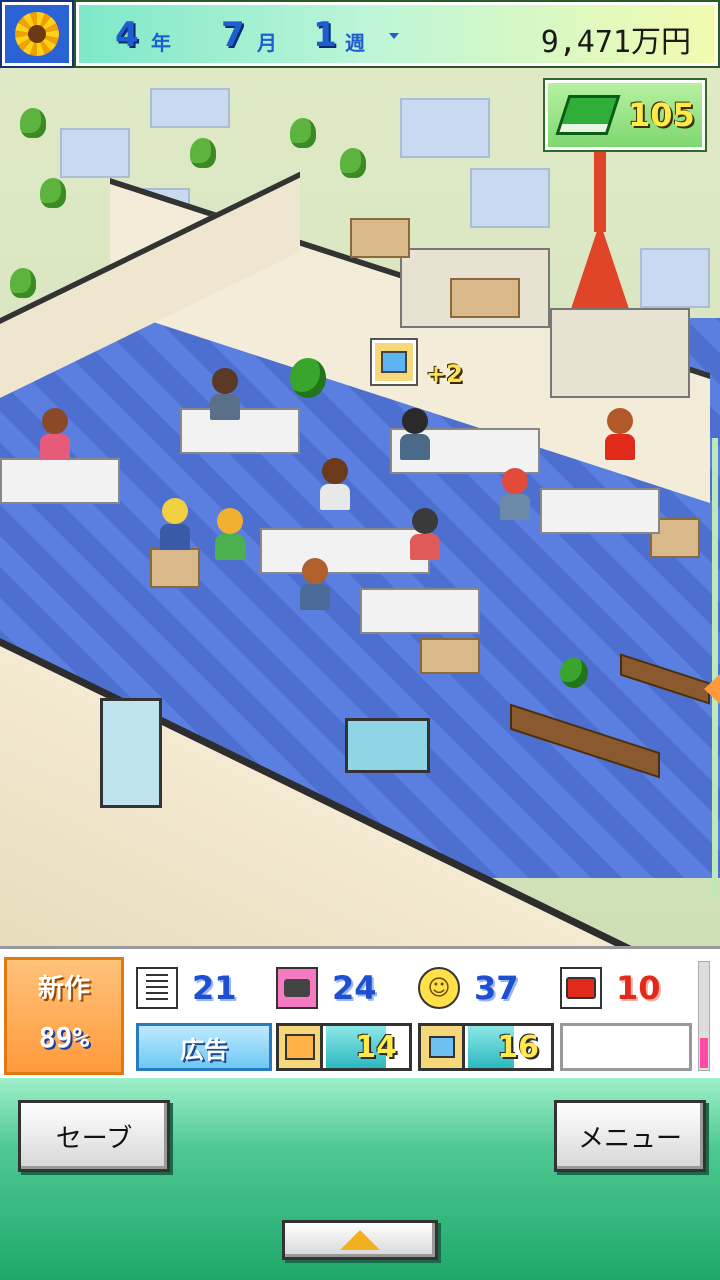 The width and height of the screenshot is (720, 1280). Describe the element at coordinates (638, 988) in the screenshot. I see `stat-value: 10` at that location.